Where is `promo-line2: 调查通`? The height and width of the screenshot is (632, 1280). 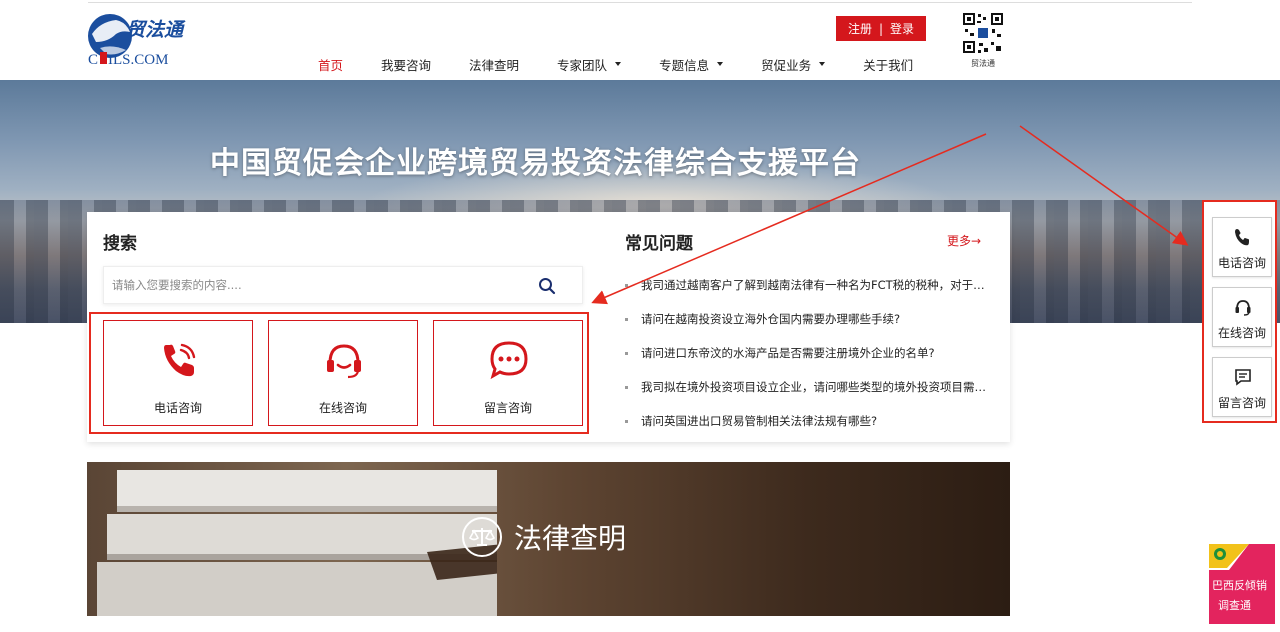
promo-line2: 调查通 is located at coordinates (1234, 605).